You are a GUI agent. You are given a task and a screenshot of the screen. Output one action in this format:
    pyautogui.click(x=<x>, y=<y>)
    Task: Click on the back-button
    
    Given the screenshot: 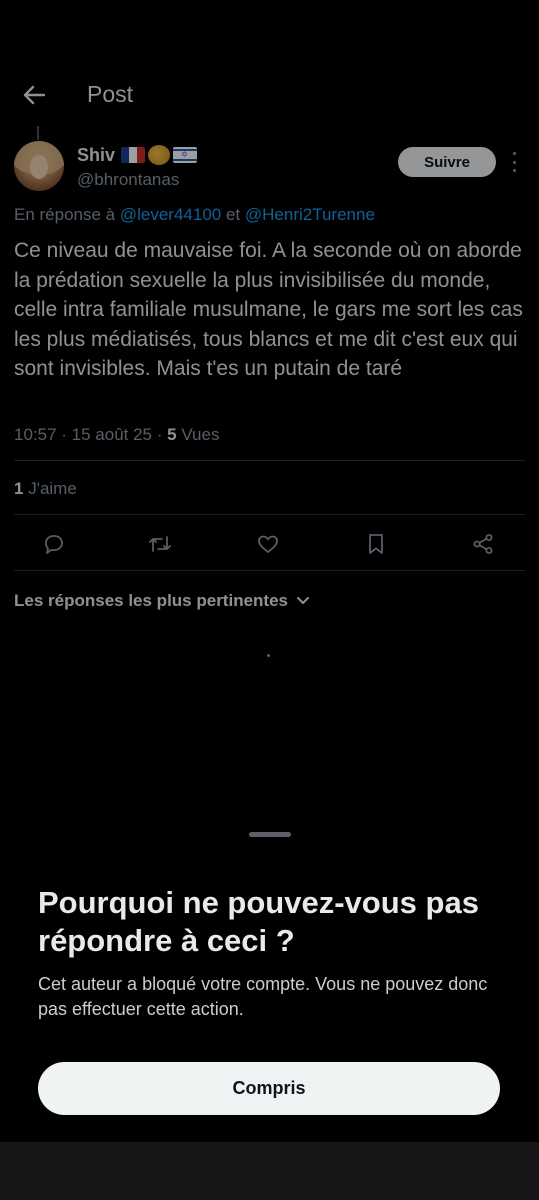 What is the action you would take?
    pyautogui.click(x=34, y=95)
    